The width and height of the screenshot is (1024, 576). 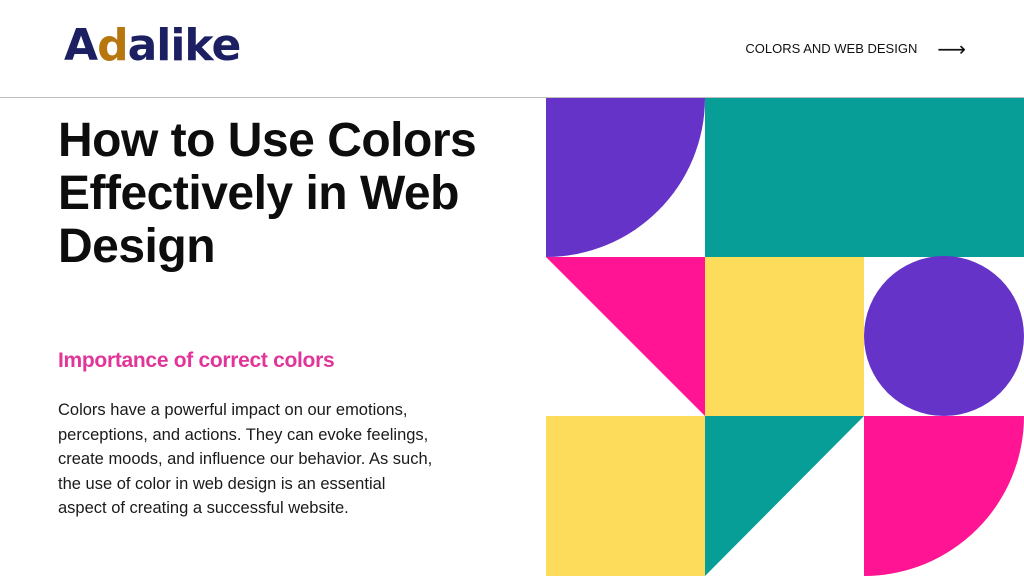 I want to click on logo-letters-rest: alike, so click(x=184, y=45).